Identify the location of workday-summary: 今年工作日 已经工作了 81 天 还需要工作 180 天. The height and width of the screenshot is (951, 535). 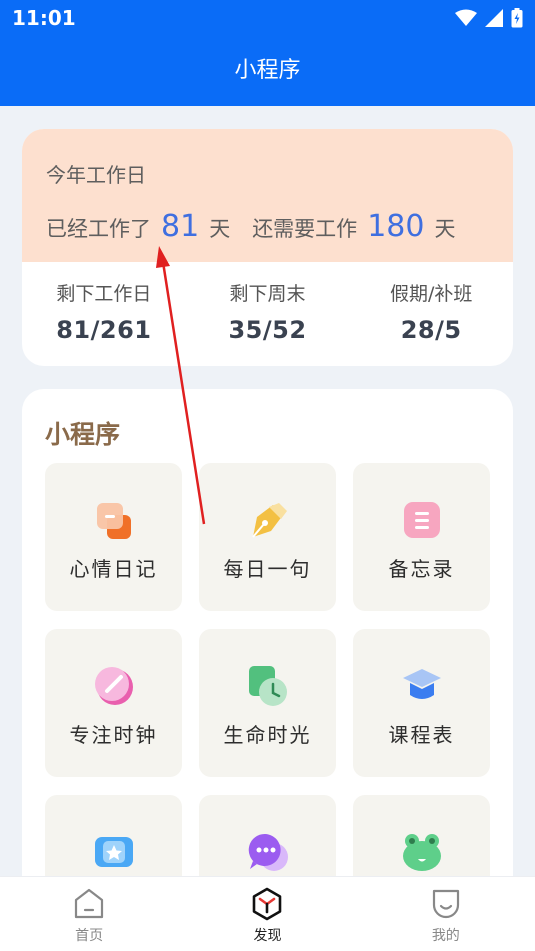
(267, 195).